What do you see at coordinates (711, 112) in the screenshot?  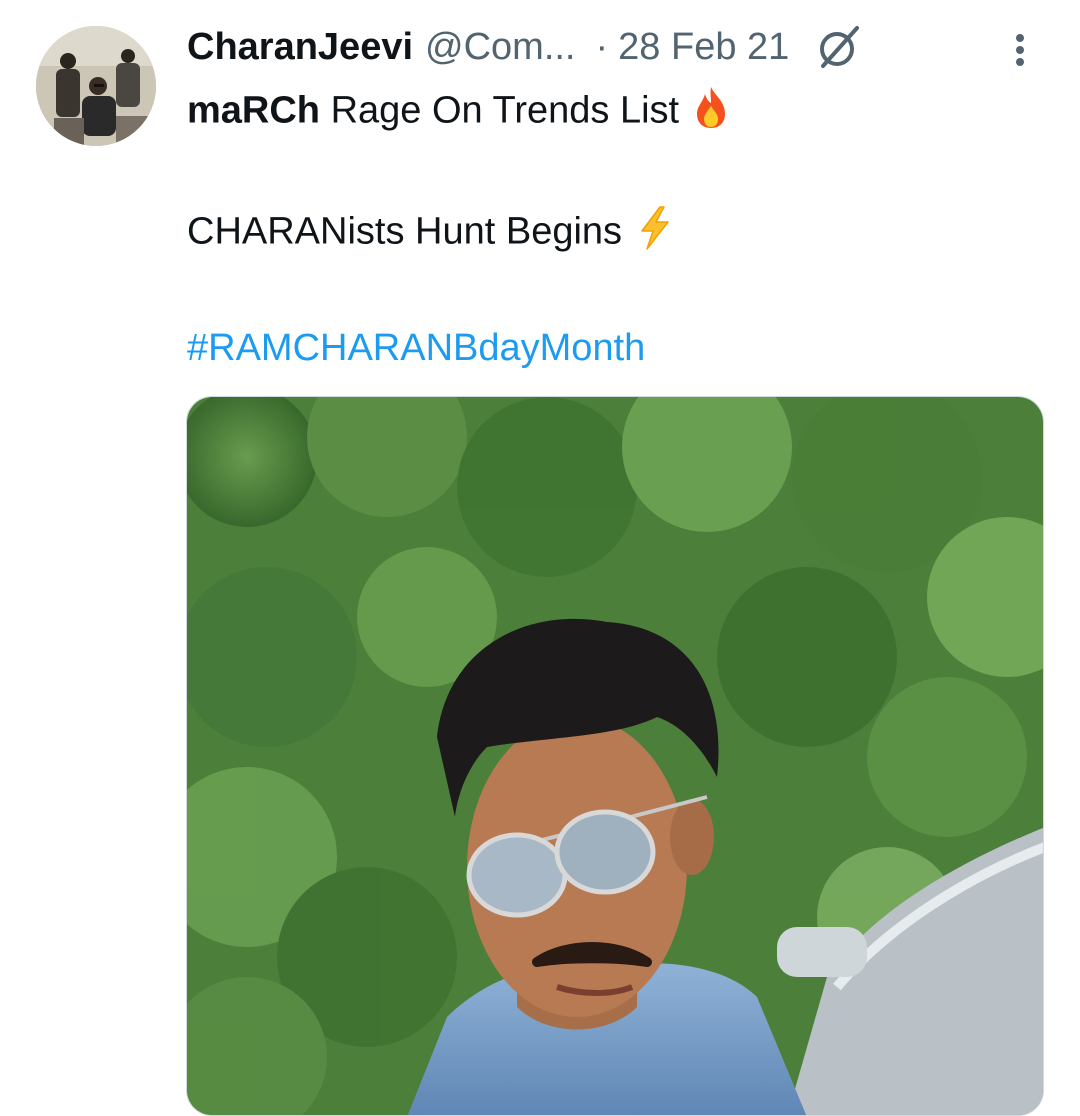 I see `fire-icon` at bounding box center [711, 112].